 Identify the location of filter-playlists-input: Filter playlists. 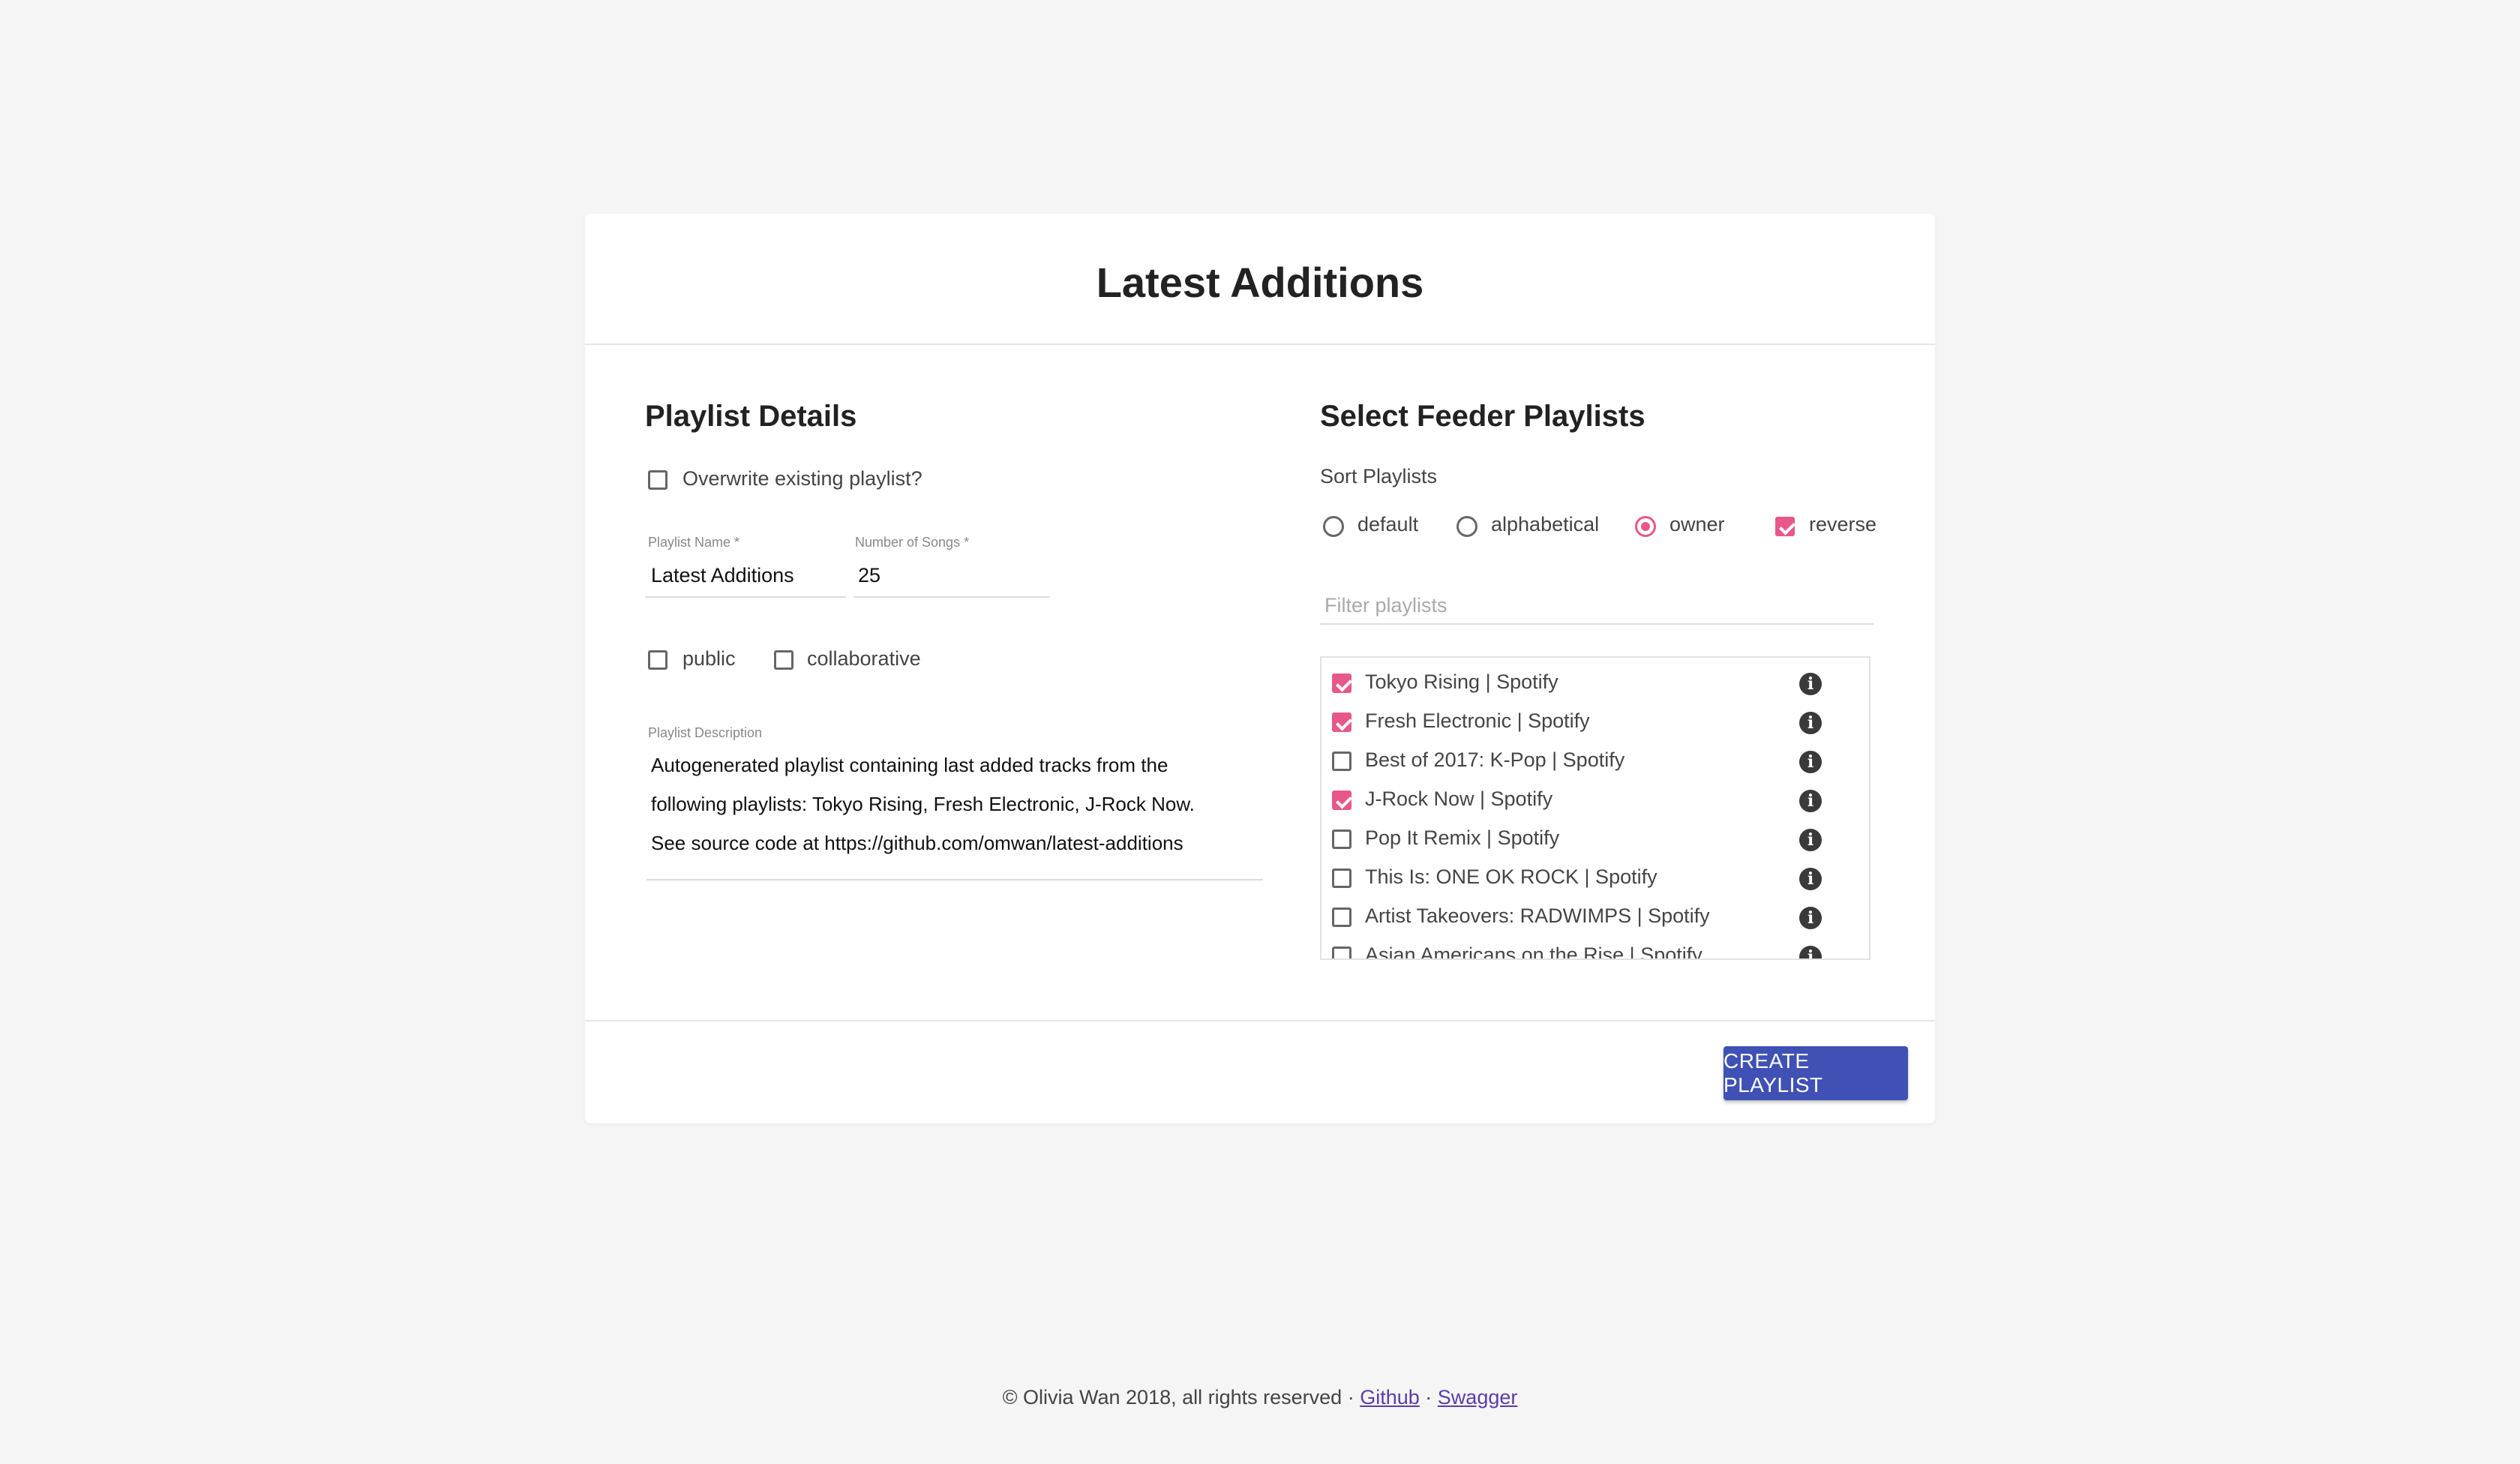
(1386, 605).